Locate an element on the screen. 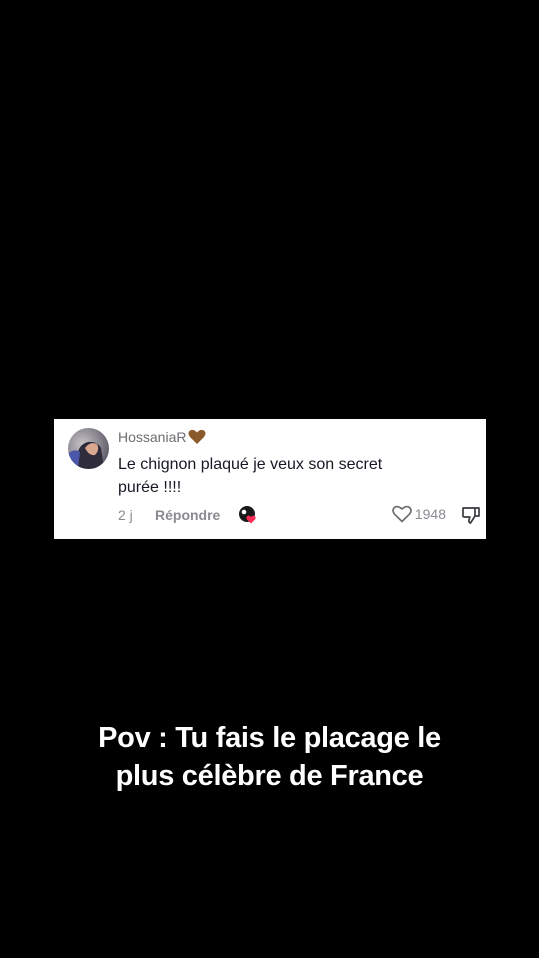 This screenshot has height=958, width=539. comment-meta-row: 2 j Répondre 1948 is located at coordinates (302, 515).